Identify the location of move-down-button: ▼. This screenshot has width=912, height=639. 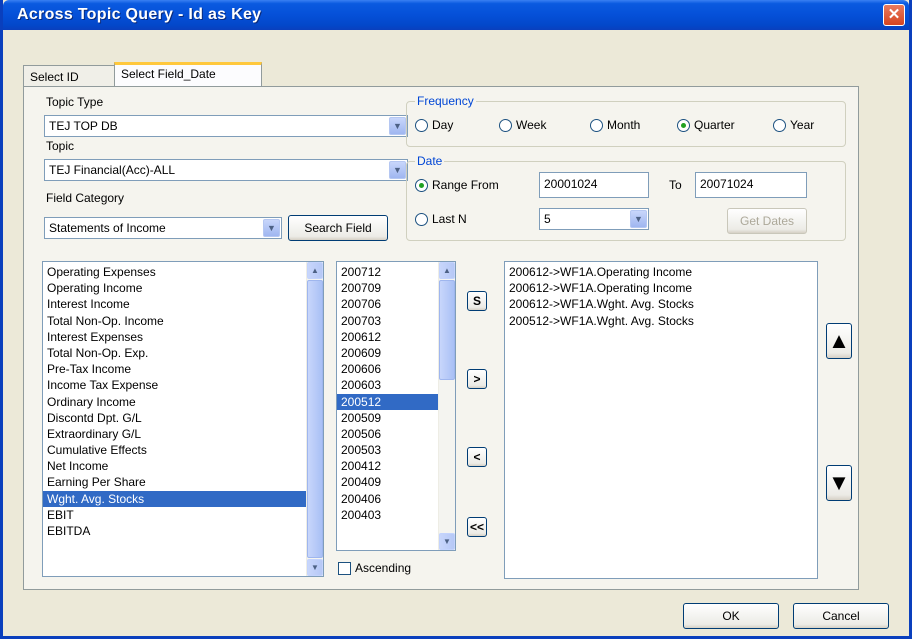
(839, 483).